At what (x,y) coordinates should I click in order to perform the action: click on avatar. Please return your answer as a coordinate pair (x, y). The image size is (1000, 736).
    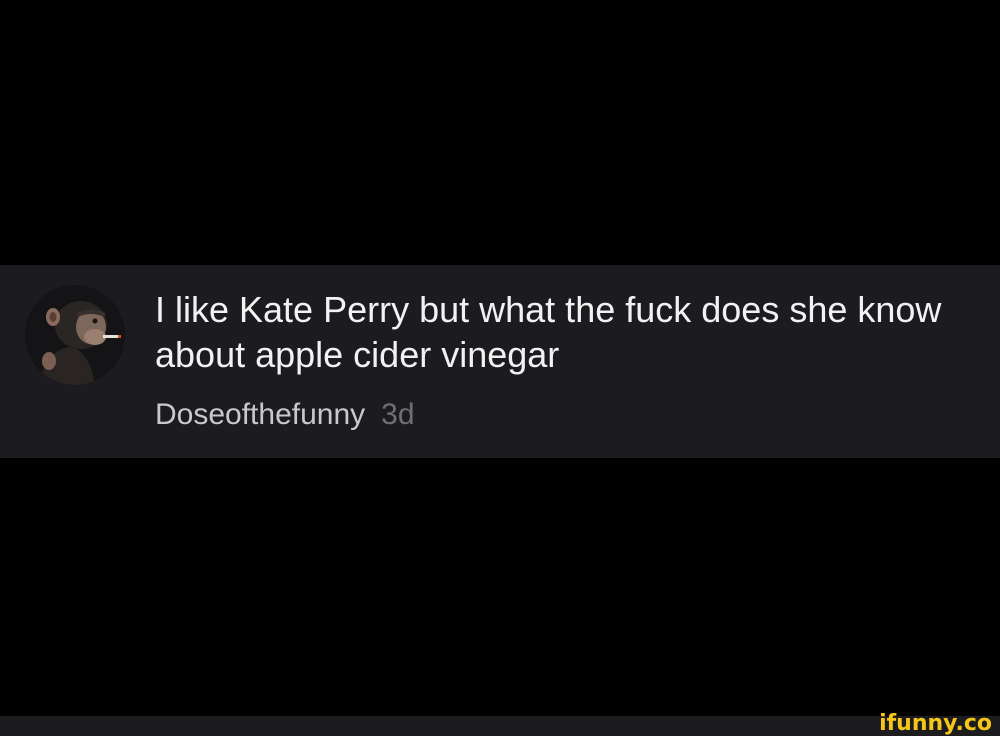
    Looking at the image, I should click on (75, 335).